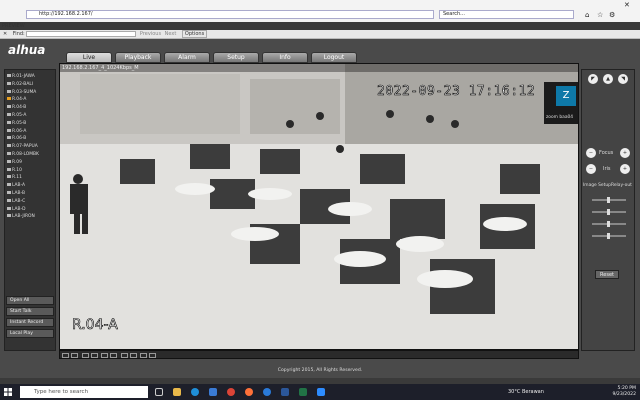  Describe the element at coordinates (85, 355) in the screenshot. I see `layout-9-icon` at that location.